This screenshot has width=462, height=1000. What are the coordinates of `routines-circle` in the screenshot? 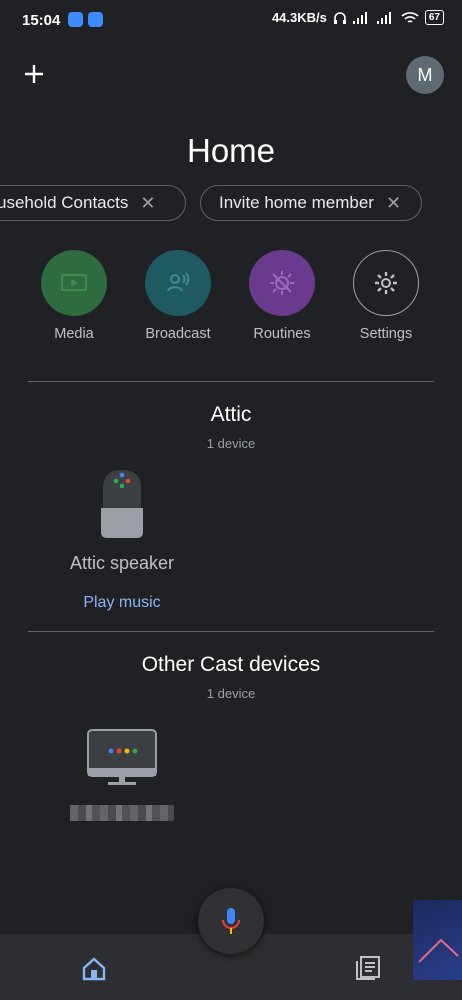 It's located at (282, 283).